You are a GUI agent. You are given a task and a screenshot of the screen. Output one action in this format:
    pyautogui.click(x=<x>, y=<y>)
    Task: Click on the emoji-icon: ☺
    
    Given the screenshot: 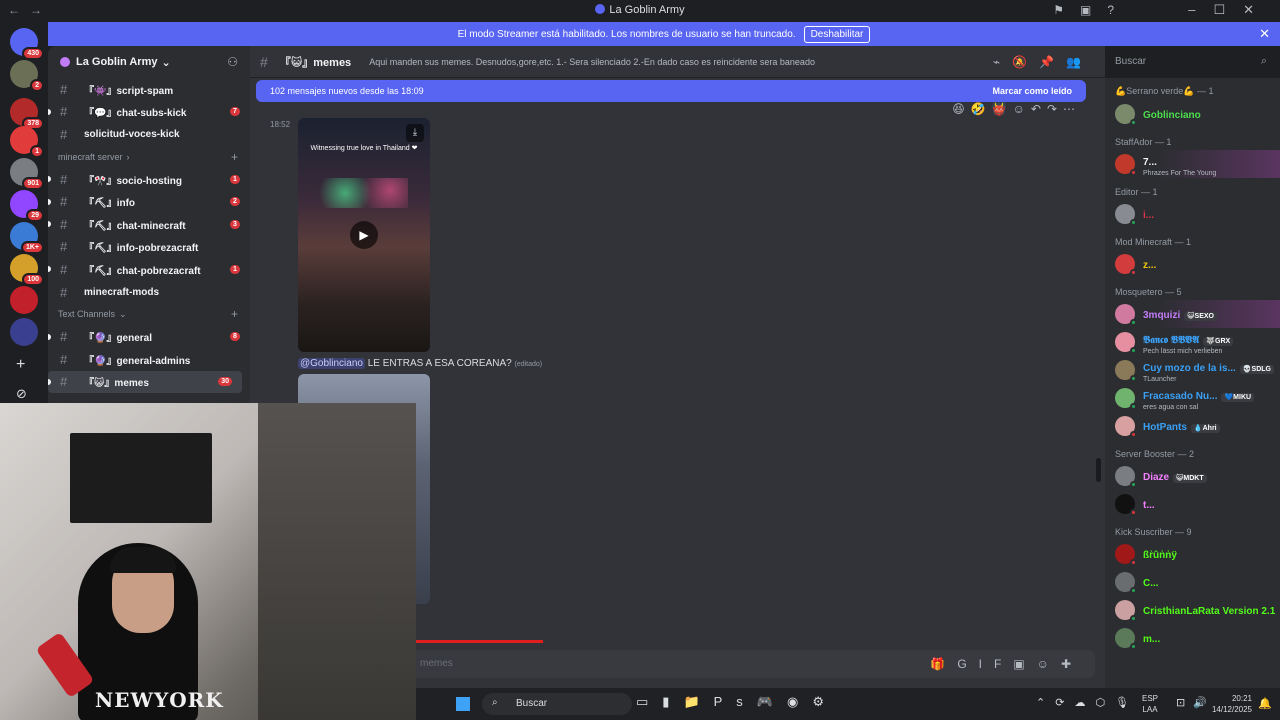 What is the action you would take?
    pyautogui.click(x=1049, y=664)
    